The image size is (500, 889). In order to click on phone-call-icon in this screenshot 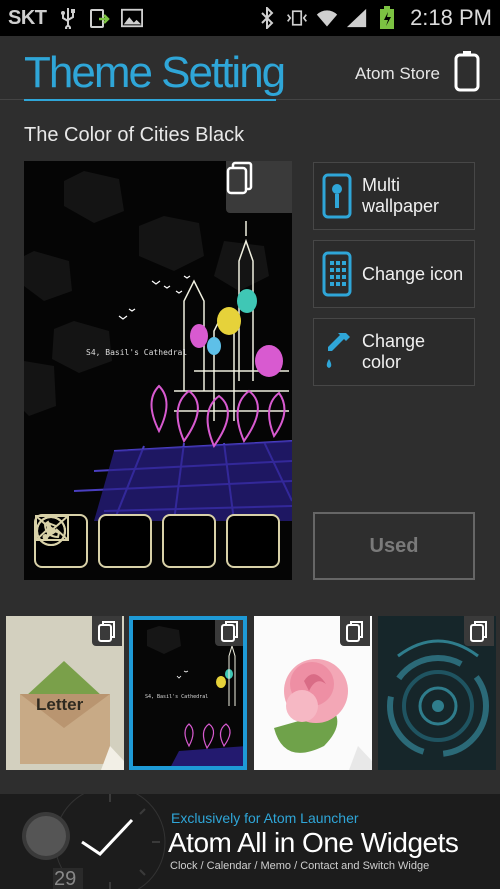, I will do `click(126, 541)`.